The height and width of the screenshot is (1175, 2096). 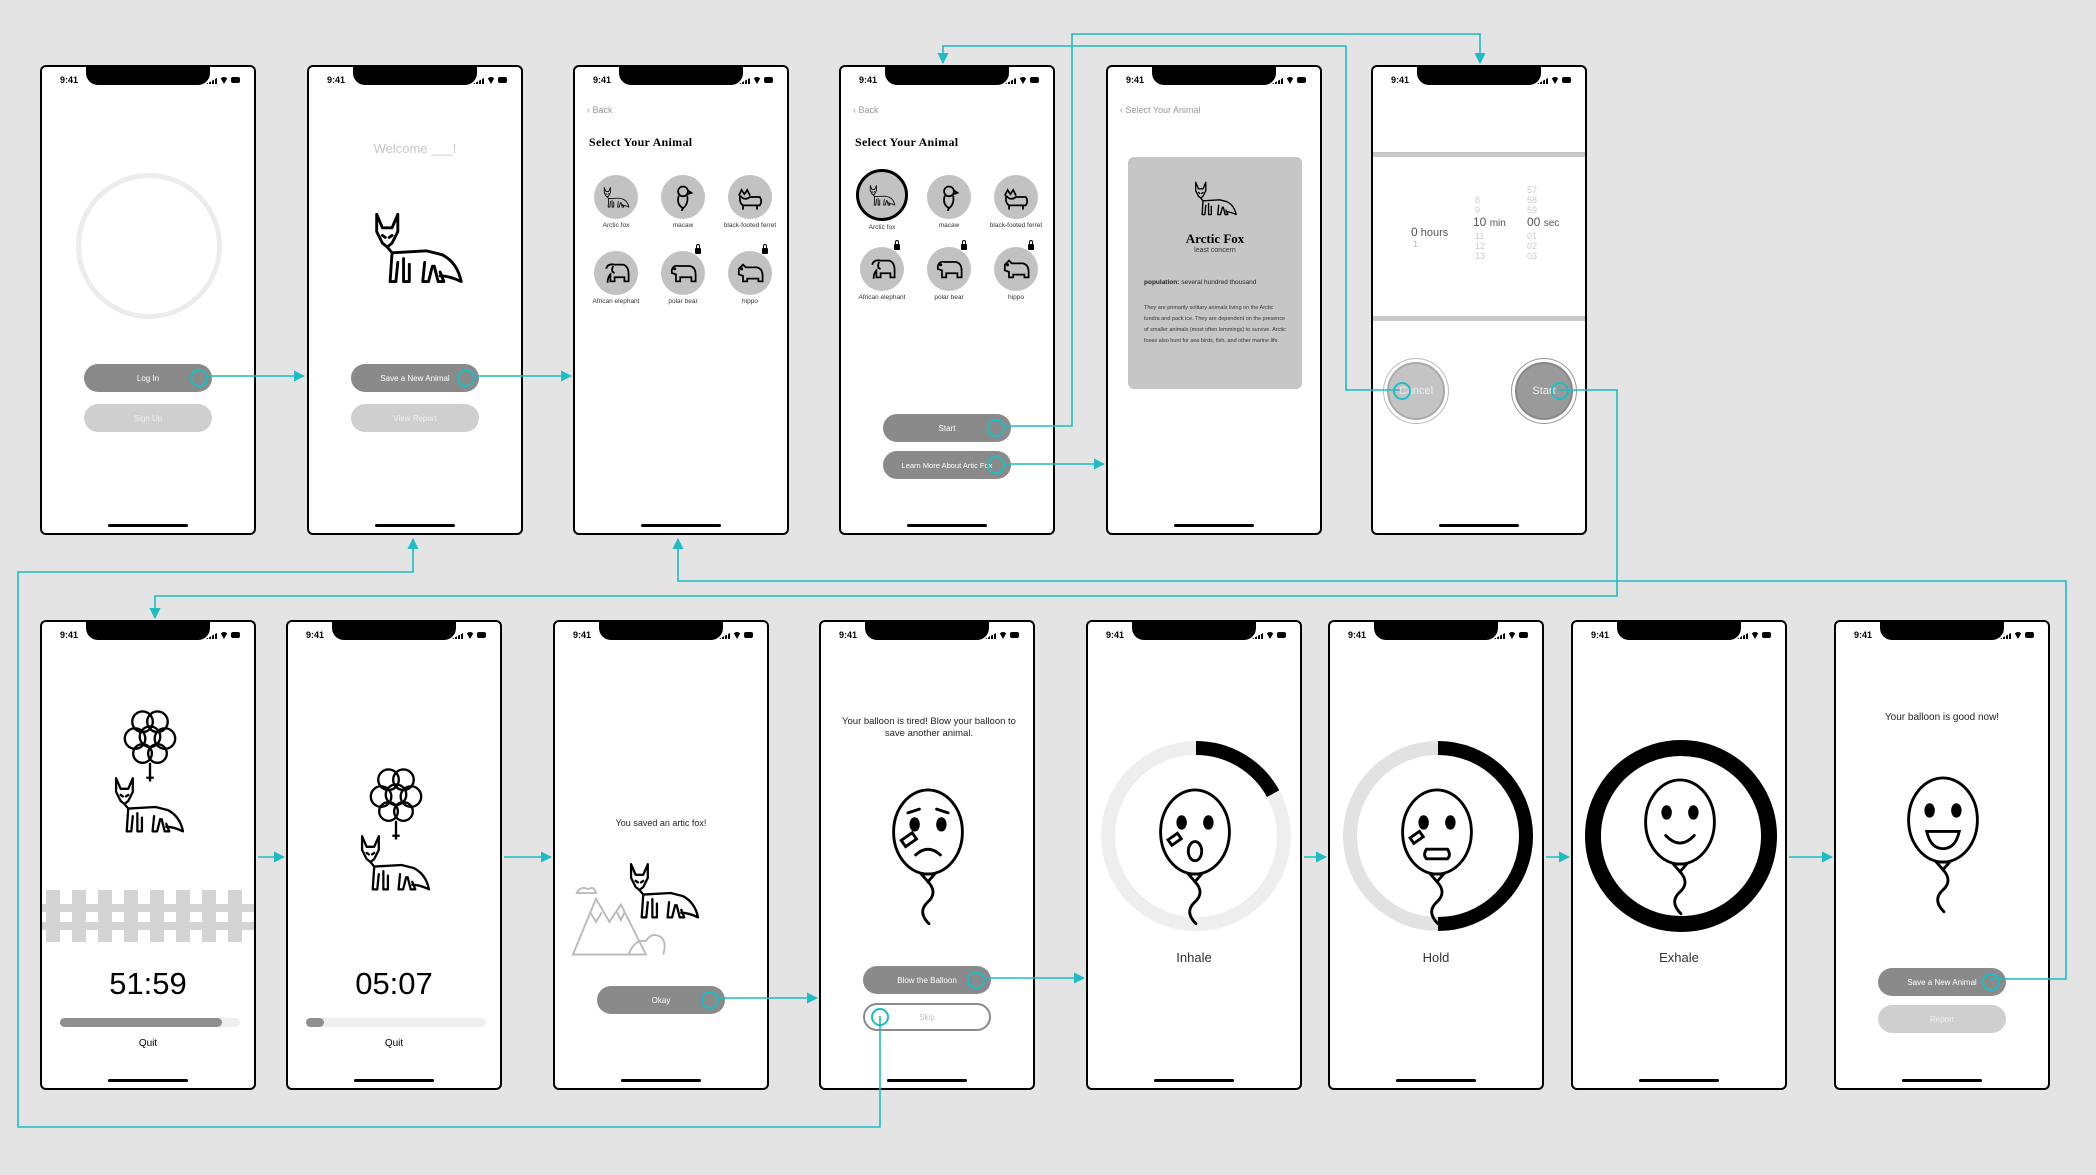 I want to click on inhale-label: Inhale, so click(x=1194, y=957).